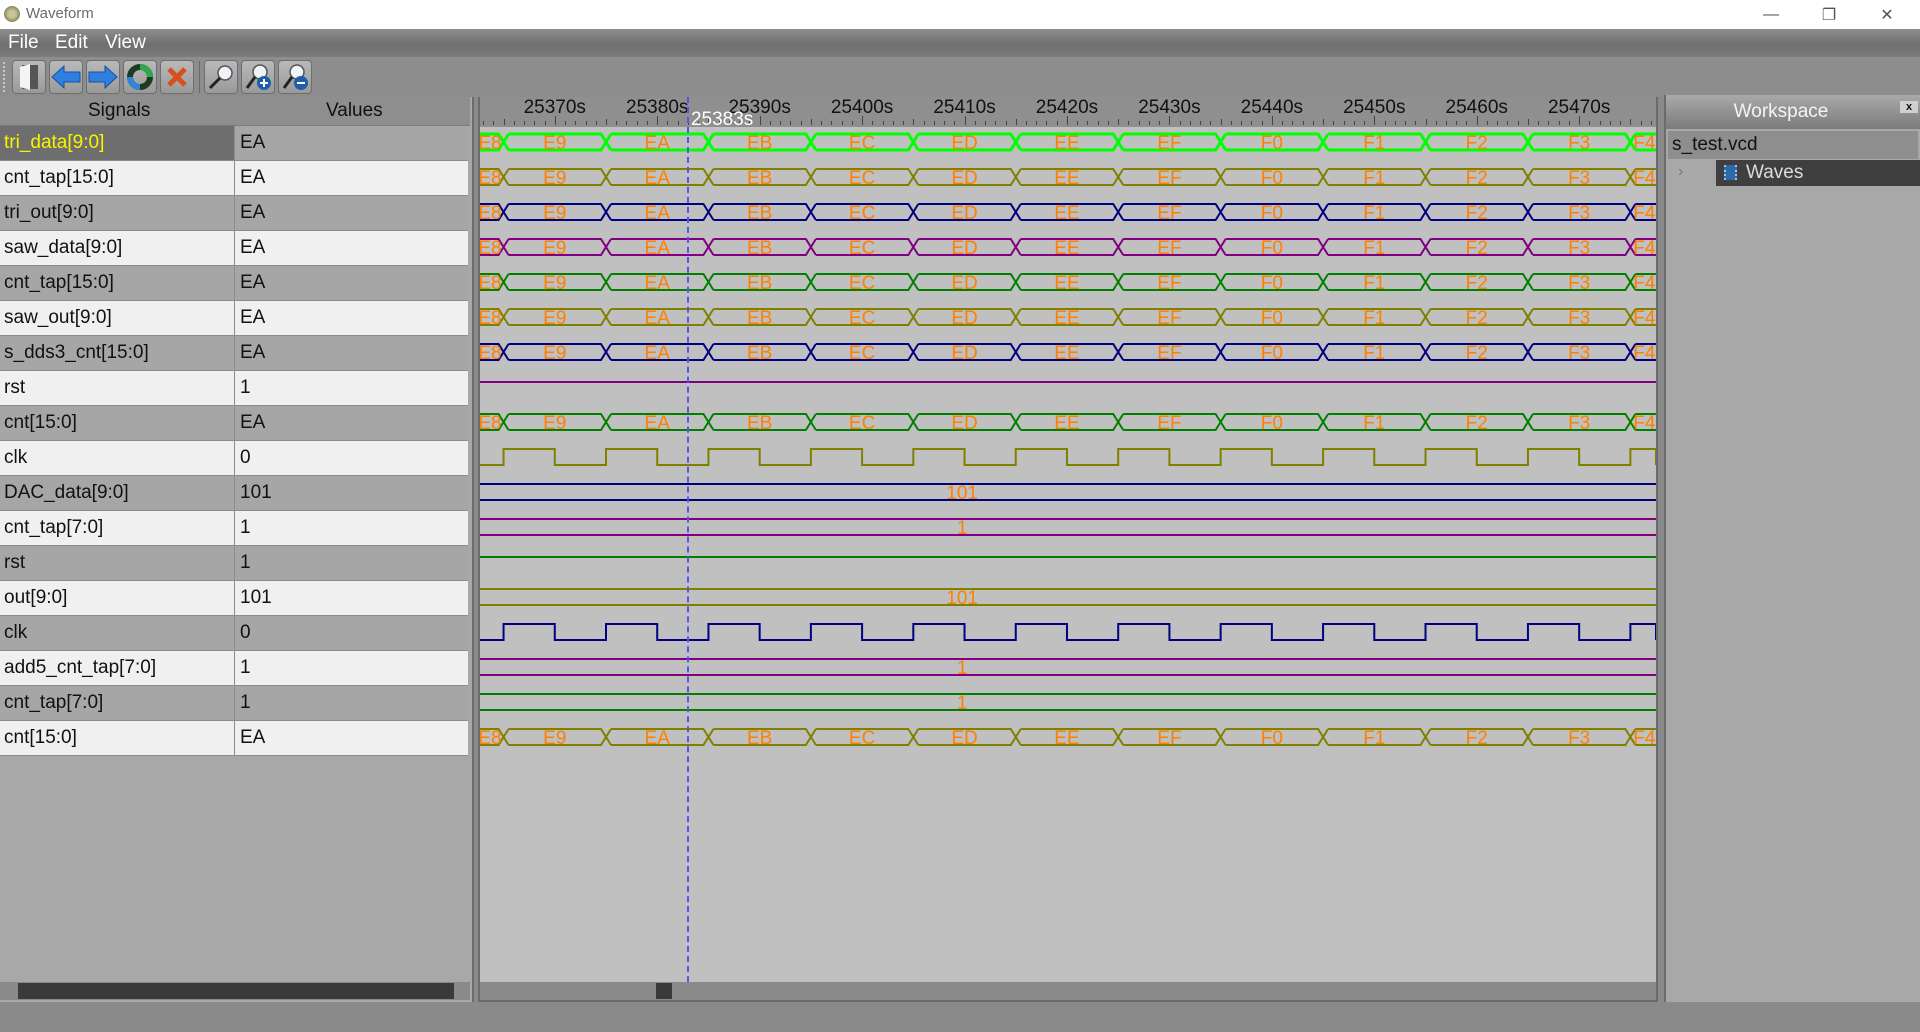 The height and width of the screenshot is (1032, 1920). I want to click on bus-value-label: ED, so click(964, 283).